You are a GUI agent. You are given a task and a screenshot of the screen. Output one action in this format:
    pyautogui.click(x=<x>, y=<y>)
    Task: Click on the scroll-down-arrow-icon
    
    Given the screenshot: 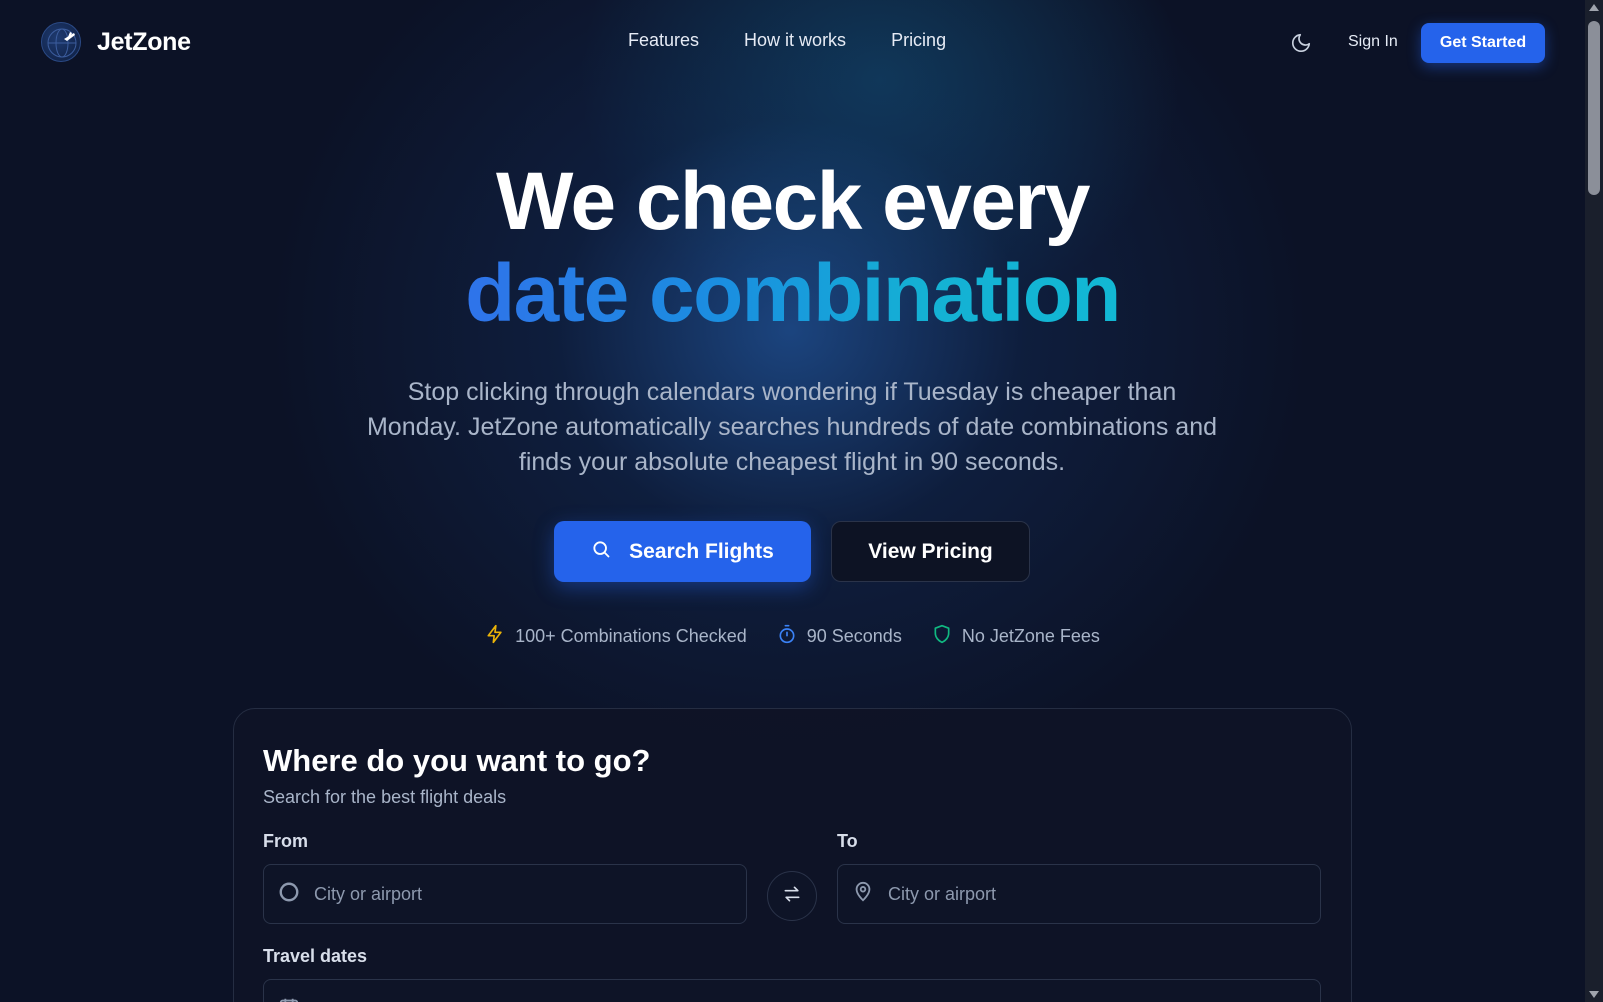 What is the action you would take?
    pyautogui.click(x=1594, y=994)
    